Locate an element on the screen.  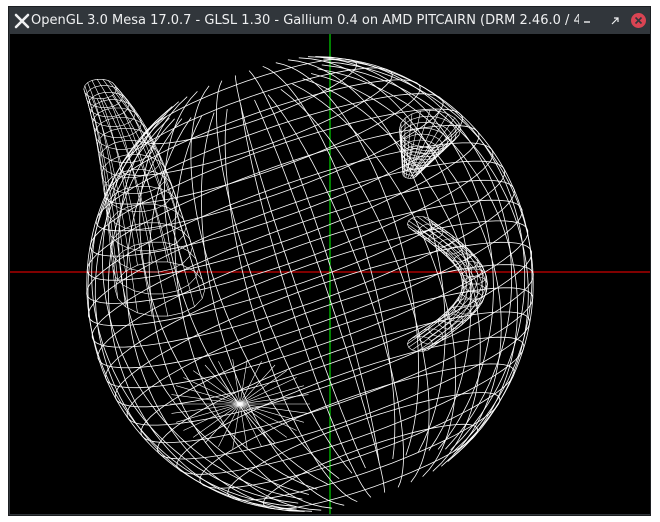
minimize-button is located at coordinates (586, 20).